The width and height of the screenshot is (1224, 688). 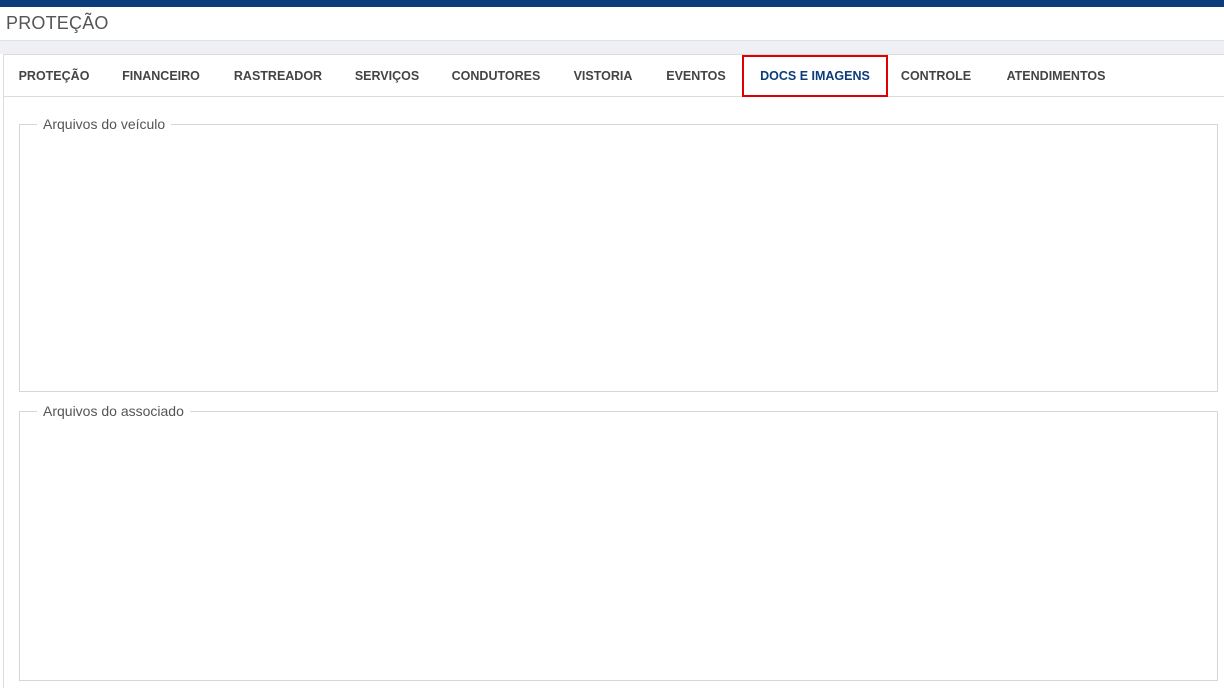 I want to click on header-divider-strip, so click(x=612, y=47).